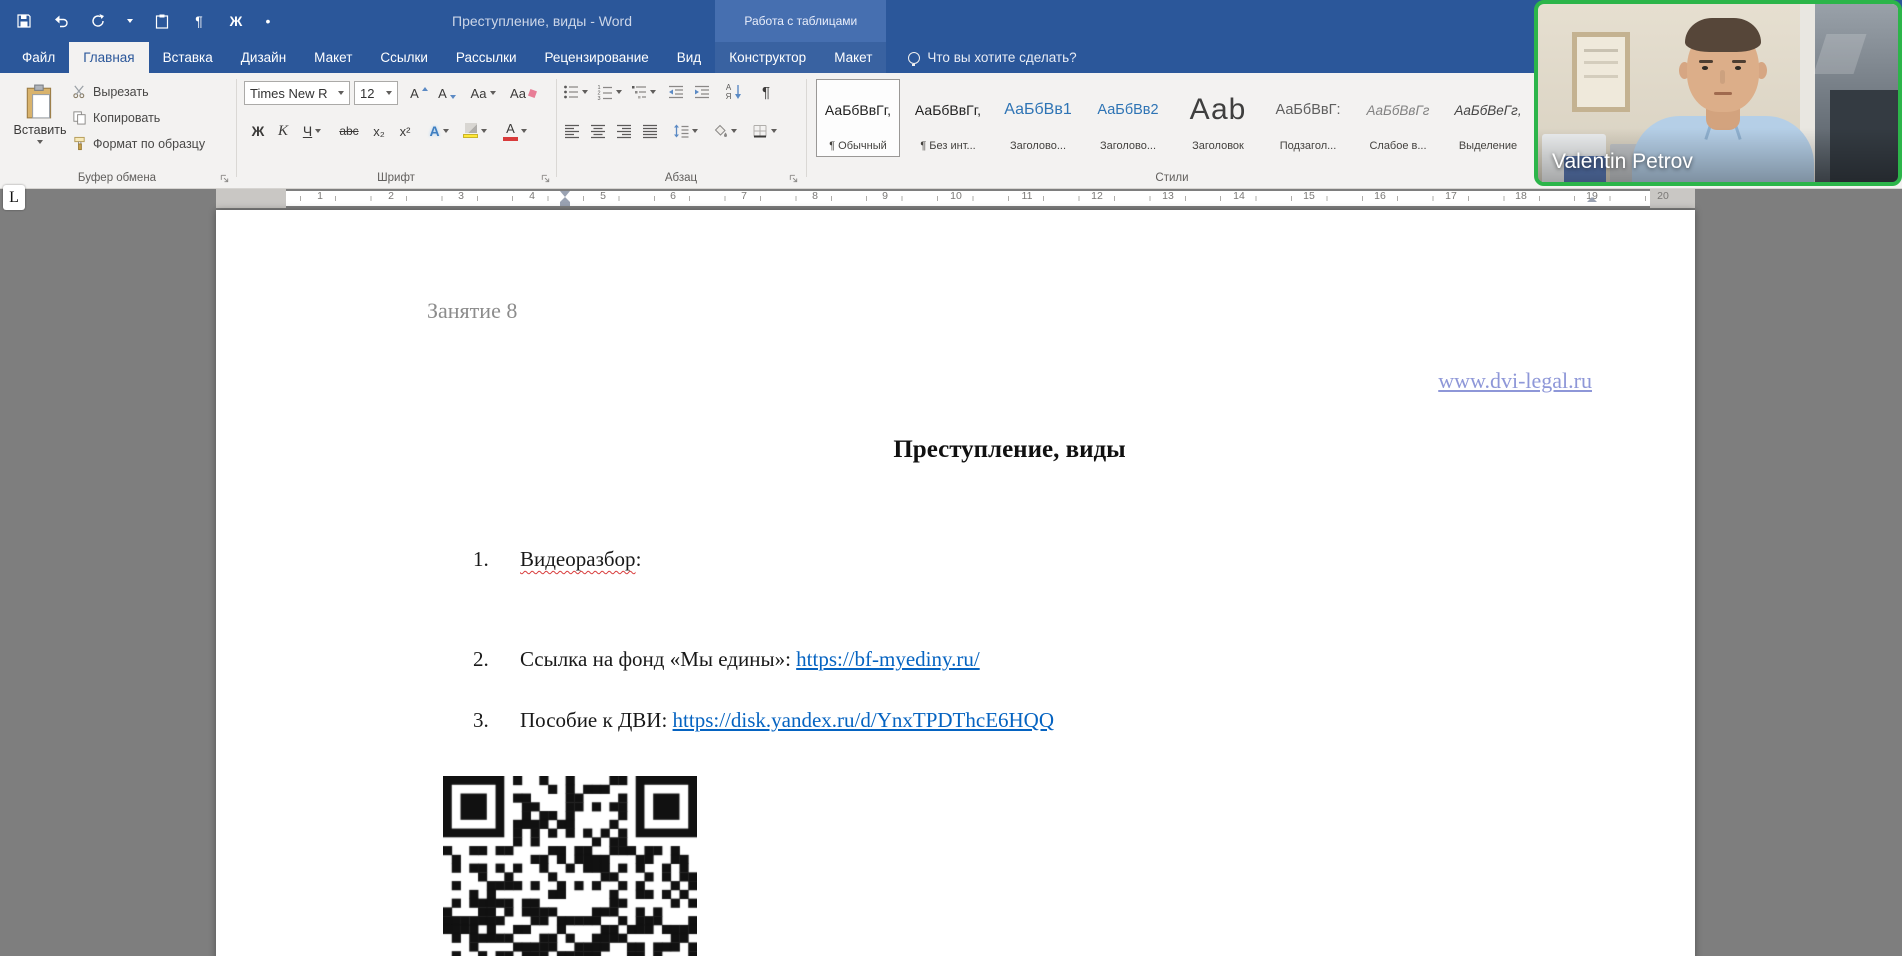 Image resolution: width=1902 pixels, height=956 pixels. I want to click on shrink-font-button: А, so click(447, 93).